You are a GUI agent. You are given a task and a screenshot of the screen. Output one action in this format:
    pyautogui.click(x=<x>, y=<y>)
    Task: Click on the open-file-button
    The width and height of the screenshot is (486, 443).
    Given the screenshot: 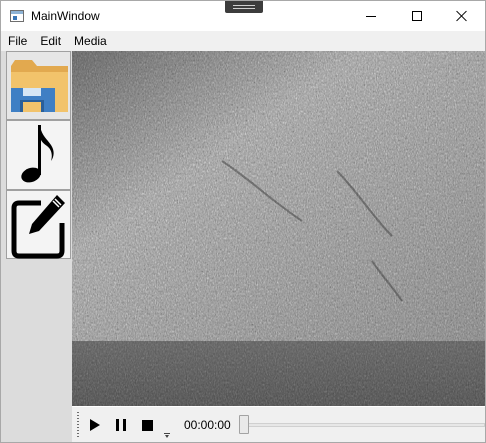 What is the action you would take?
    pyautogui.click(x=38, y=85)
    